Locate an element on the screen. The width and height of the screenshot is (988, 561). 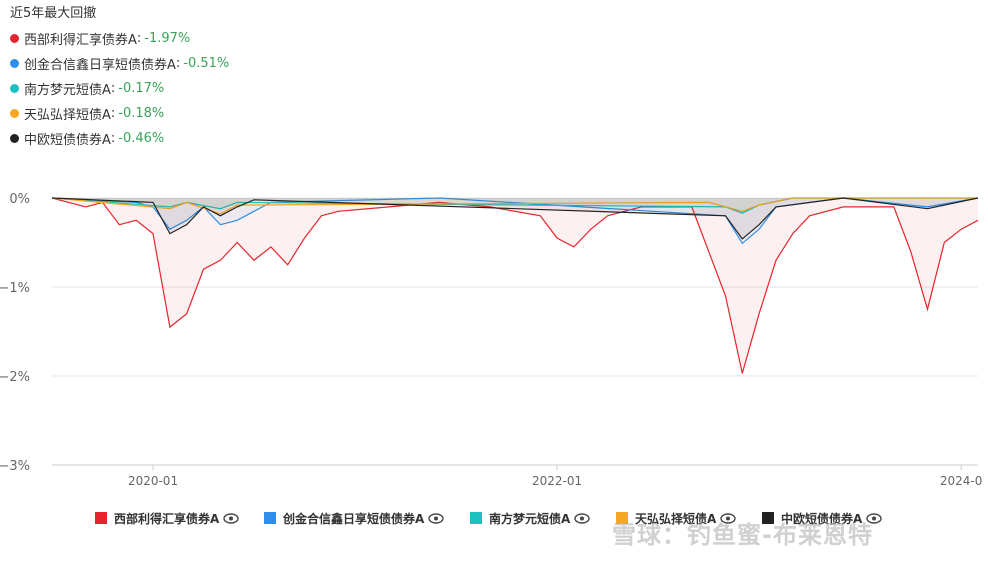
legend-item-nanfang: 南方梦元短债A is located at coordinates (530, 518).